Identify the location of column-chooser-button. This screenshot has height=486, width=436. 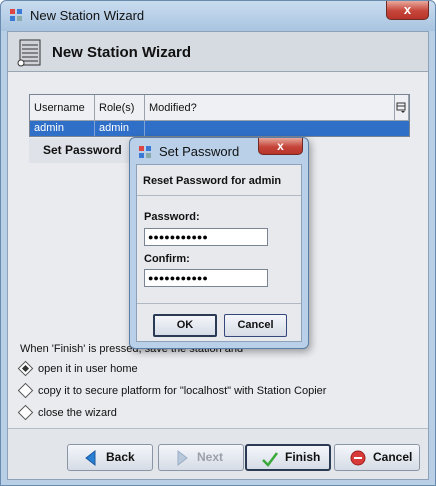
(402, 108).